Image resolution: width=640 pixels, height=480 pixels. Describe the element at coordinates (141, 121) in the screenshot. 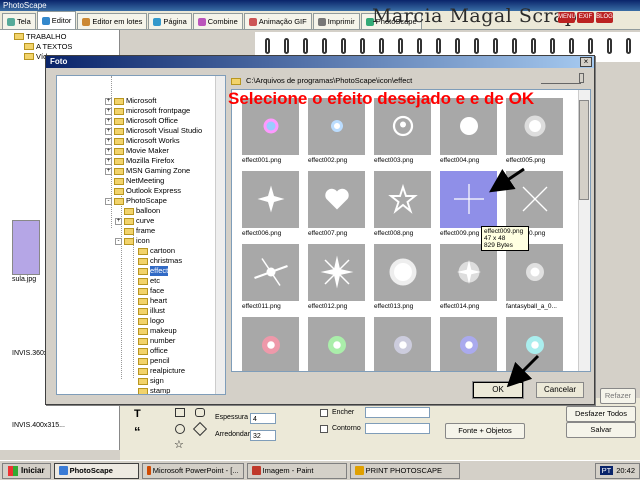

I see `tree-item: + Microsoft Office` at that location.